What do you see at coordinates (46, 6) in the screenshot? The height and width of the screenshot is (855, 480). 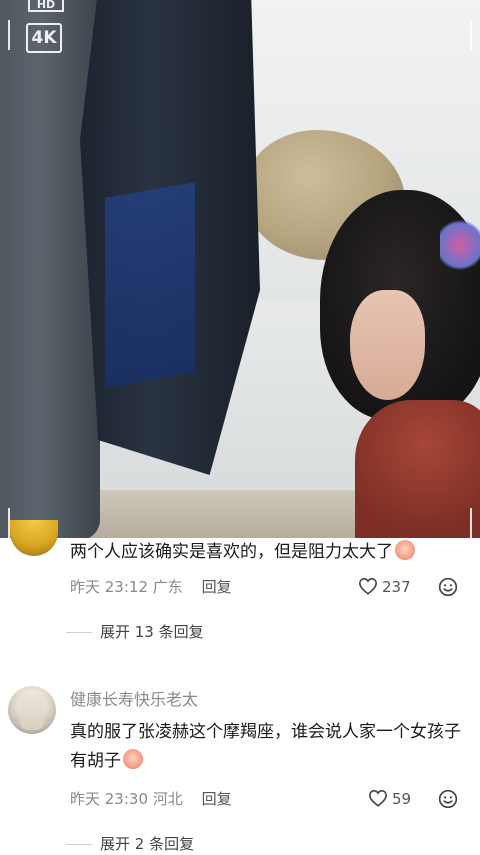 I see `hd-badge: HD` at bounding box center [46, 6].